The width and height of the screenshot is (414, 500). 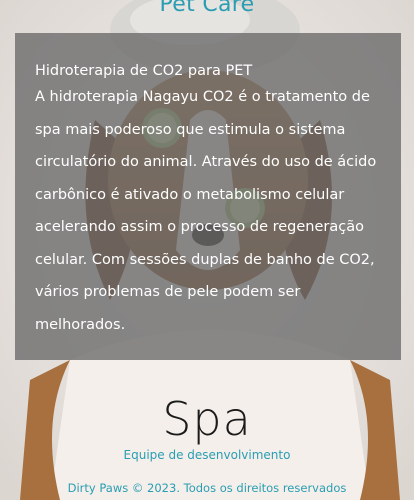 What do you see at coordinates (144, 71) in the screenshot?
I see `card-heading: Hidroterapia de CO2 para PET` at bounding box center [144, 71].